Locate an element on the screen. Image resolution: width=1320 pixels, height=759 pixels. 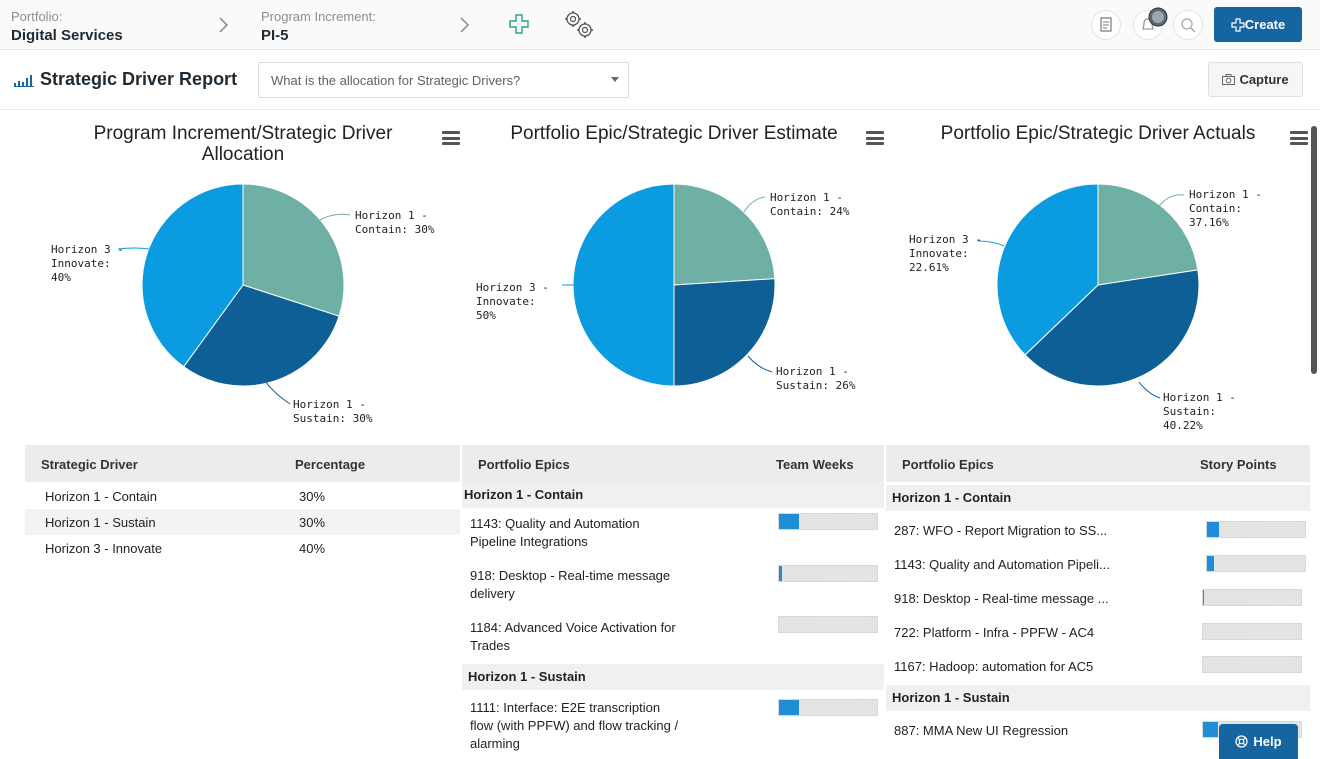
lifebuoy-icon is located at coordinates (1242, 741).